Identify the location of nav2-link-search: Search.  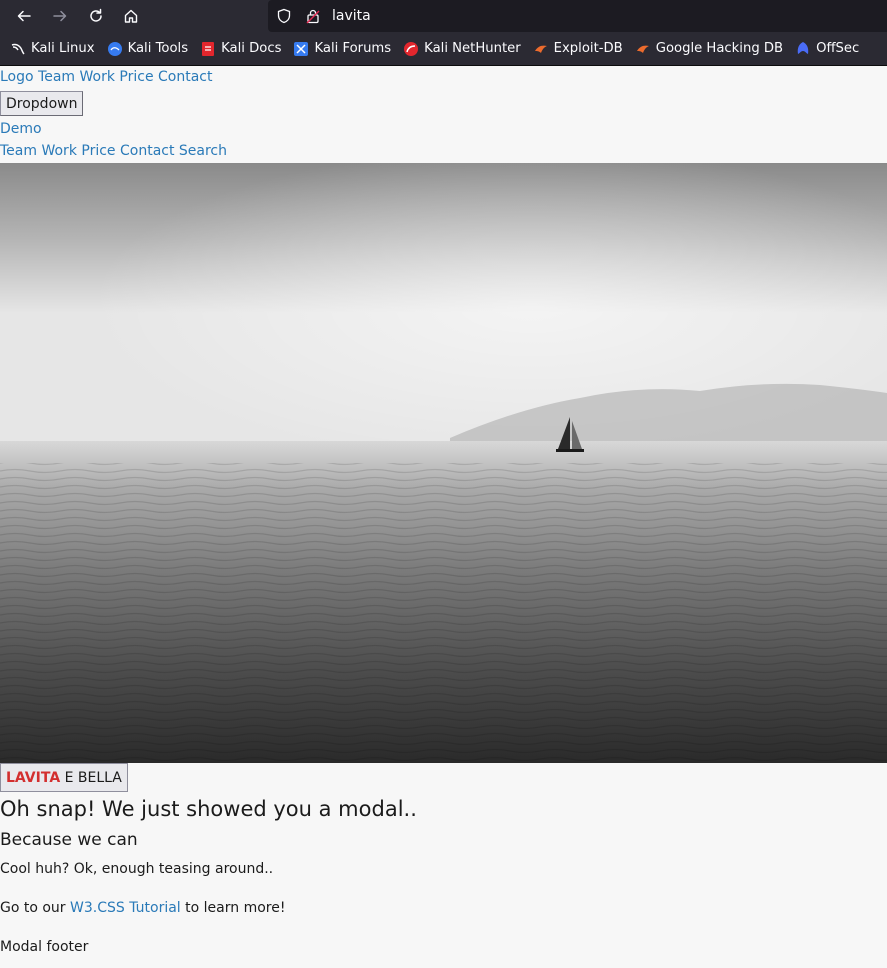
(203, 151).